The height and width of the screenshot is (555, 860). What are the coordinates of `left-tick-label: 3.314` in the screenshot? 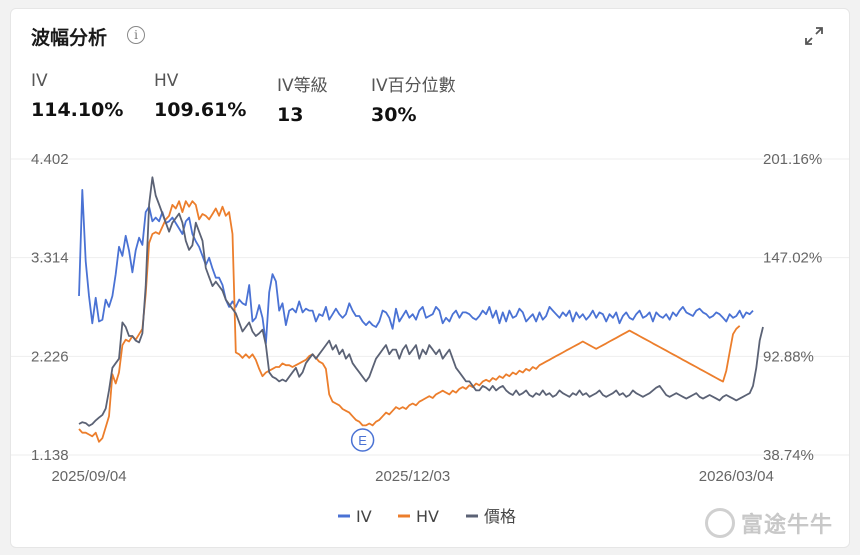 It's located at (50, 258).